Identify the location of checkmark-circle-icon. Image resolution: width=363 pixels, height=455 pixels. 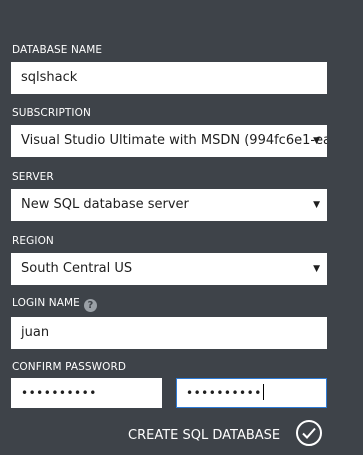
(309, 433).